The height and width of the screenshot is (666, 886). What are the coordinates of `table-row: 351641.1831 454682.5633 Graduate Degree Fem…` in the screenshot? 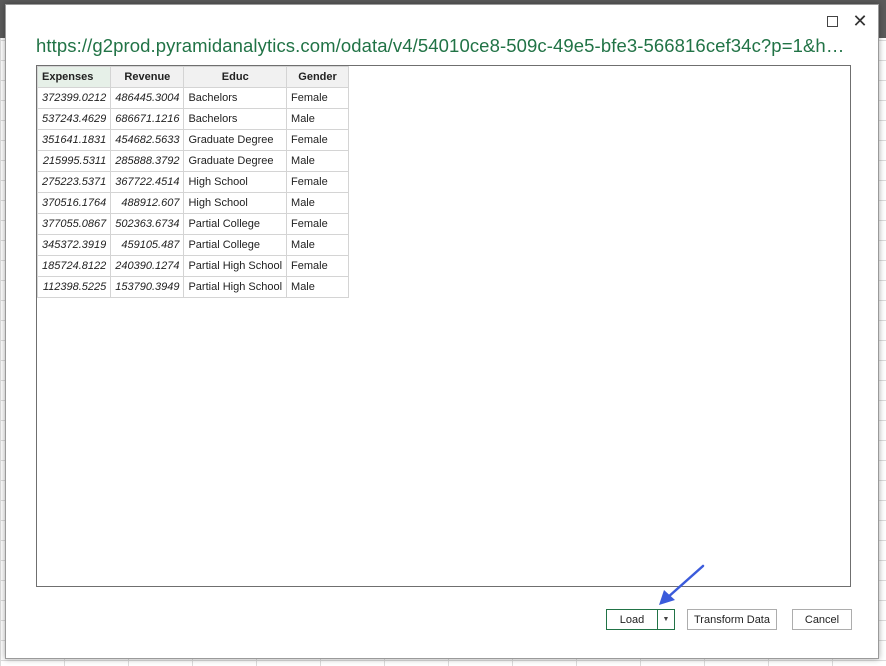 It's located at (193, 140).